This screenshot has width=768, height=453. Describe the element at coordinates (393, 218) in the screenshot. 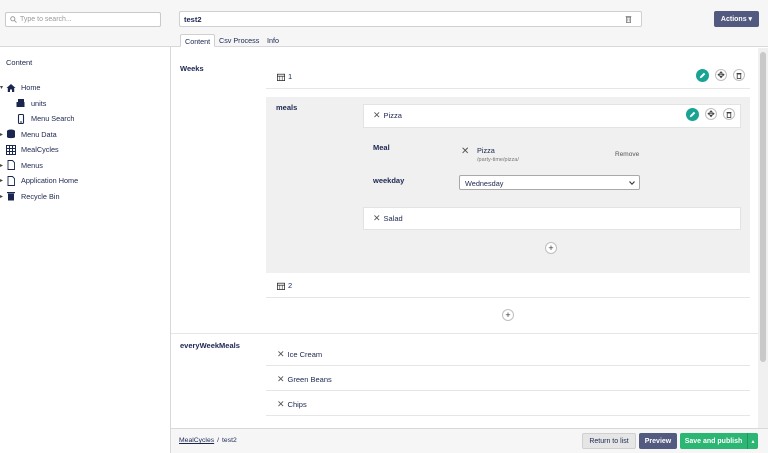

I see `meal-item-label: Salad` at that location.